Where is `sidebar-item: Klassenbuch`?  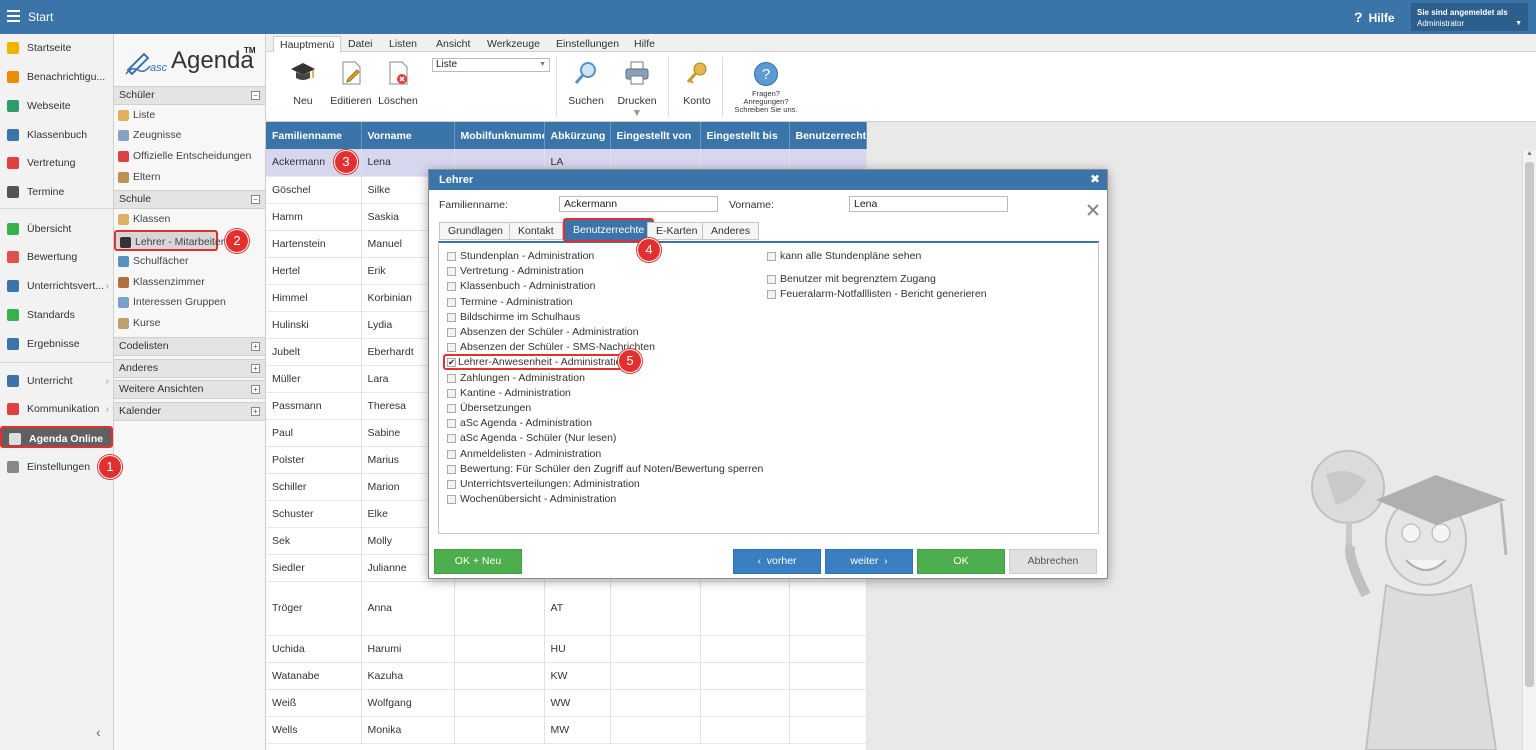
sidebar-item: Klassenbuch is located at coordinates (56, 135).